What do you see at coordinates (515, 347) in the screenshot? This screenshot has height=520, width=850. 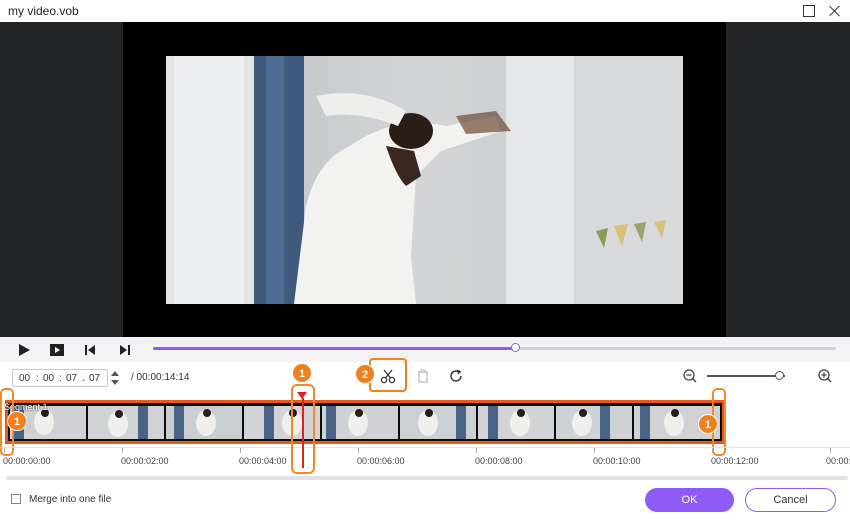 I see `playback-progress-handle` at bounding box center [515, 347].